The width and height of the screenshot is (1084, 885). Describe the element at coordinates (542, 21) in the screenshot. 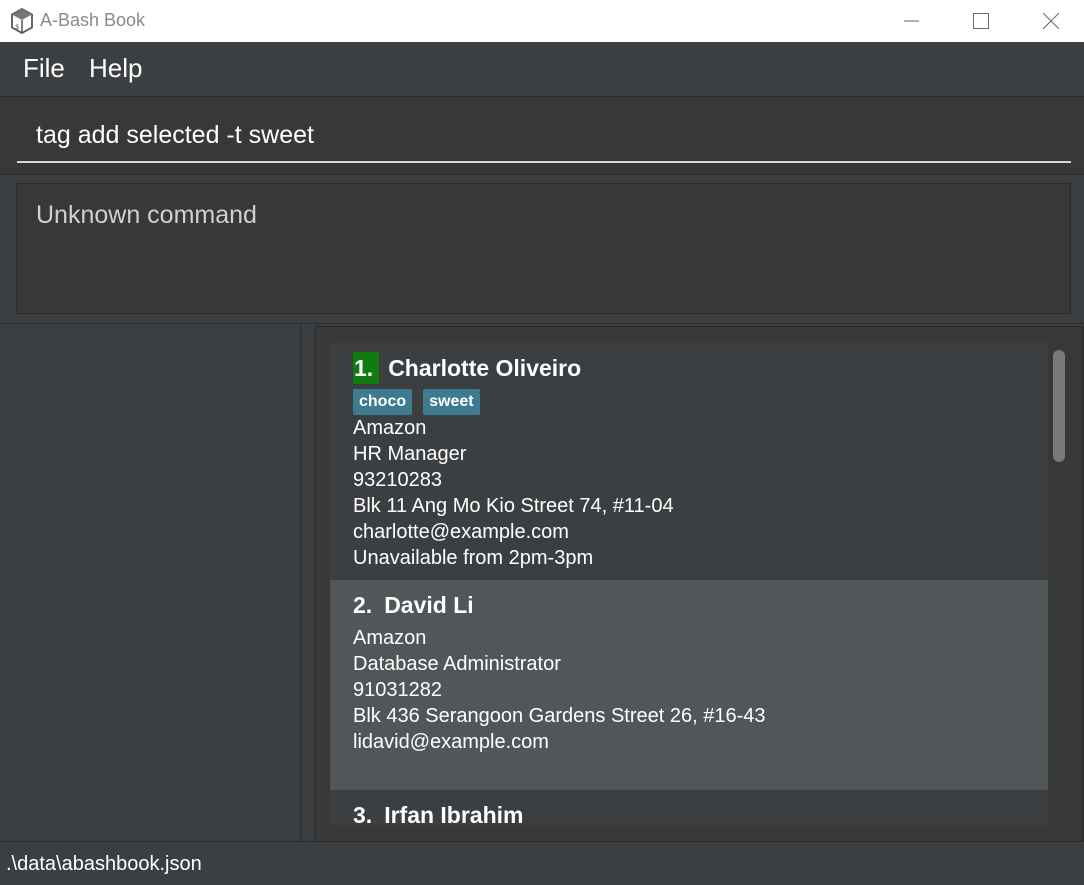

I see `title-bar: $ A-Bash Book` at that location.